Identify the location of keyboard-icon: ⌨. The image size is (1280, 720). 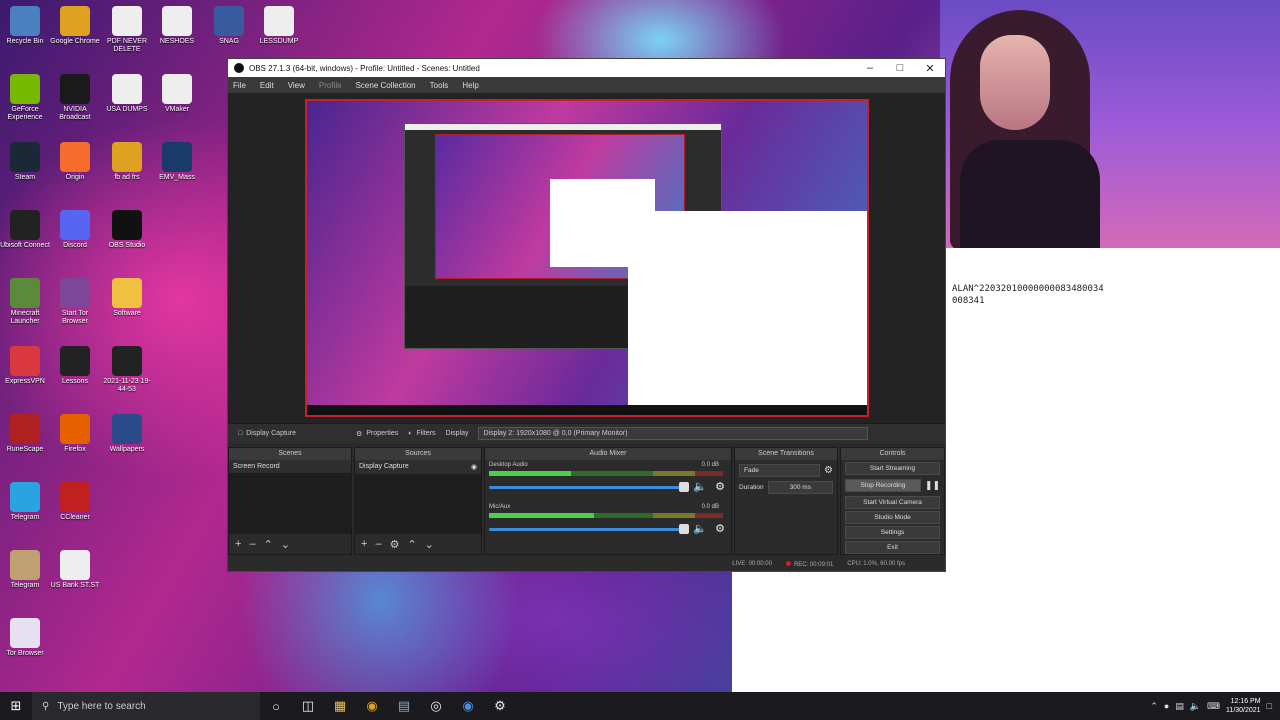
(1213, 706).